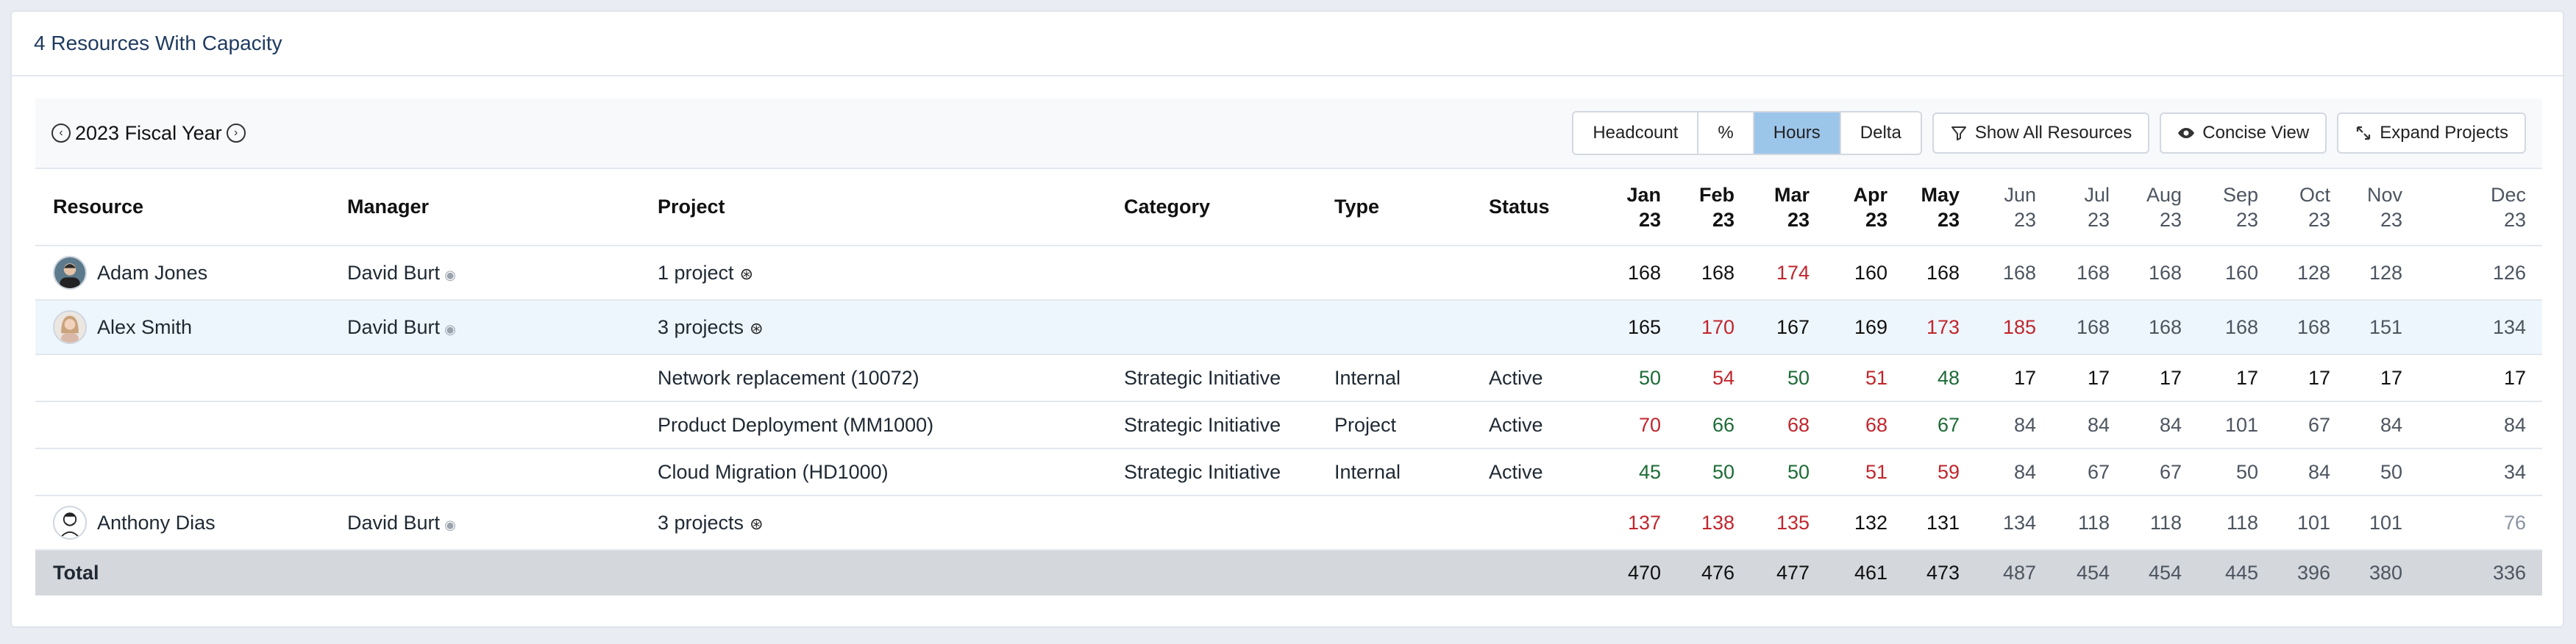 The image size is (2576, 644). What do you see at coordinates (1788, 523) in the screenshot?
I see `hours-cell: 135` at bounding box center [1788, 523].